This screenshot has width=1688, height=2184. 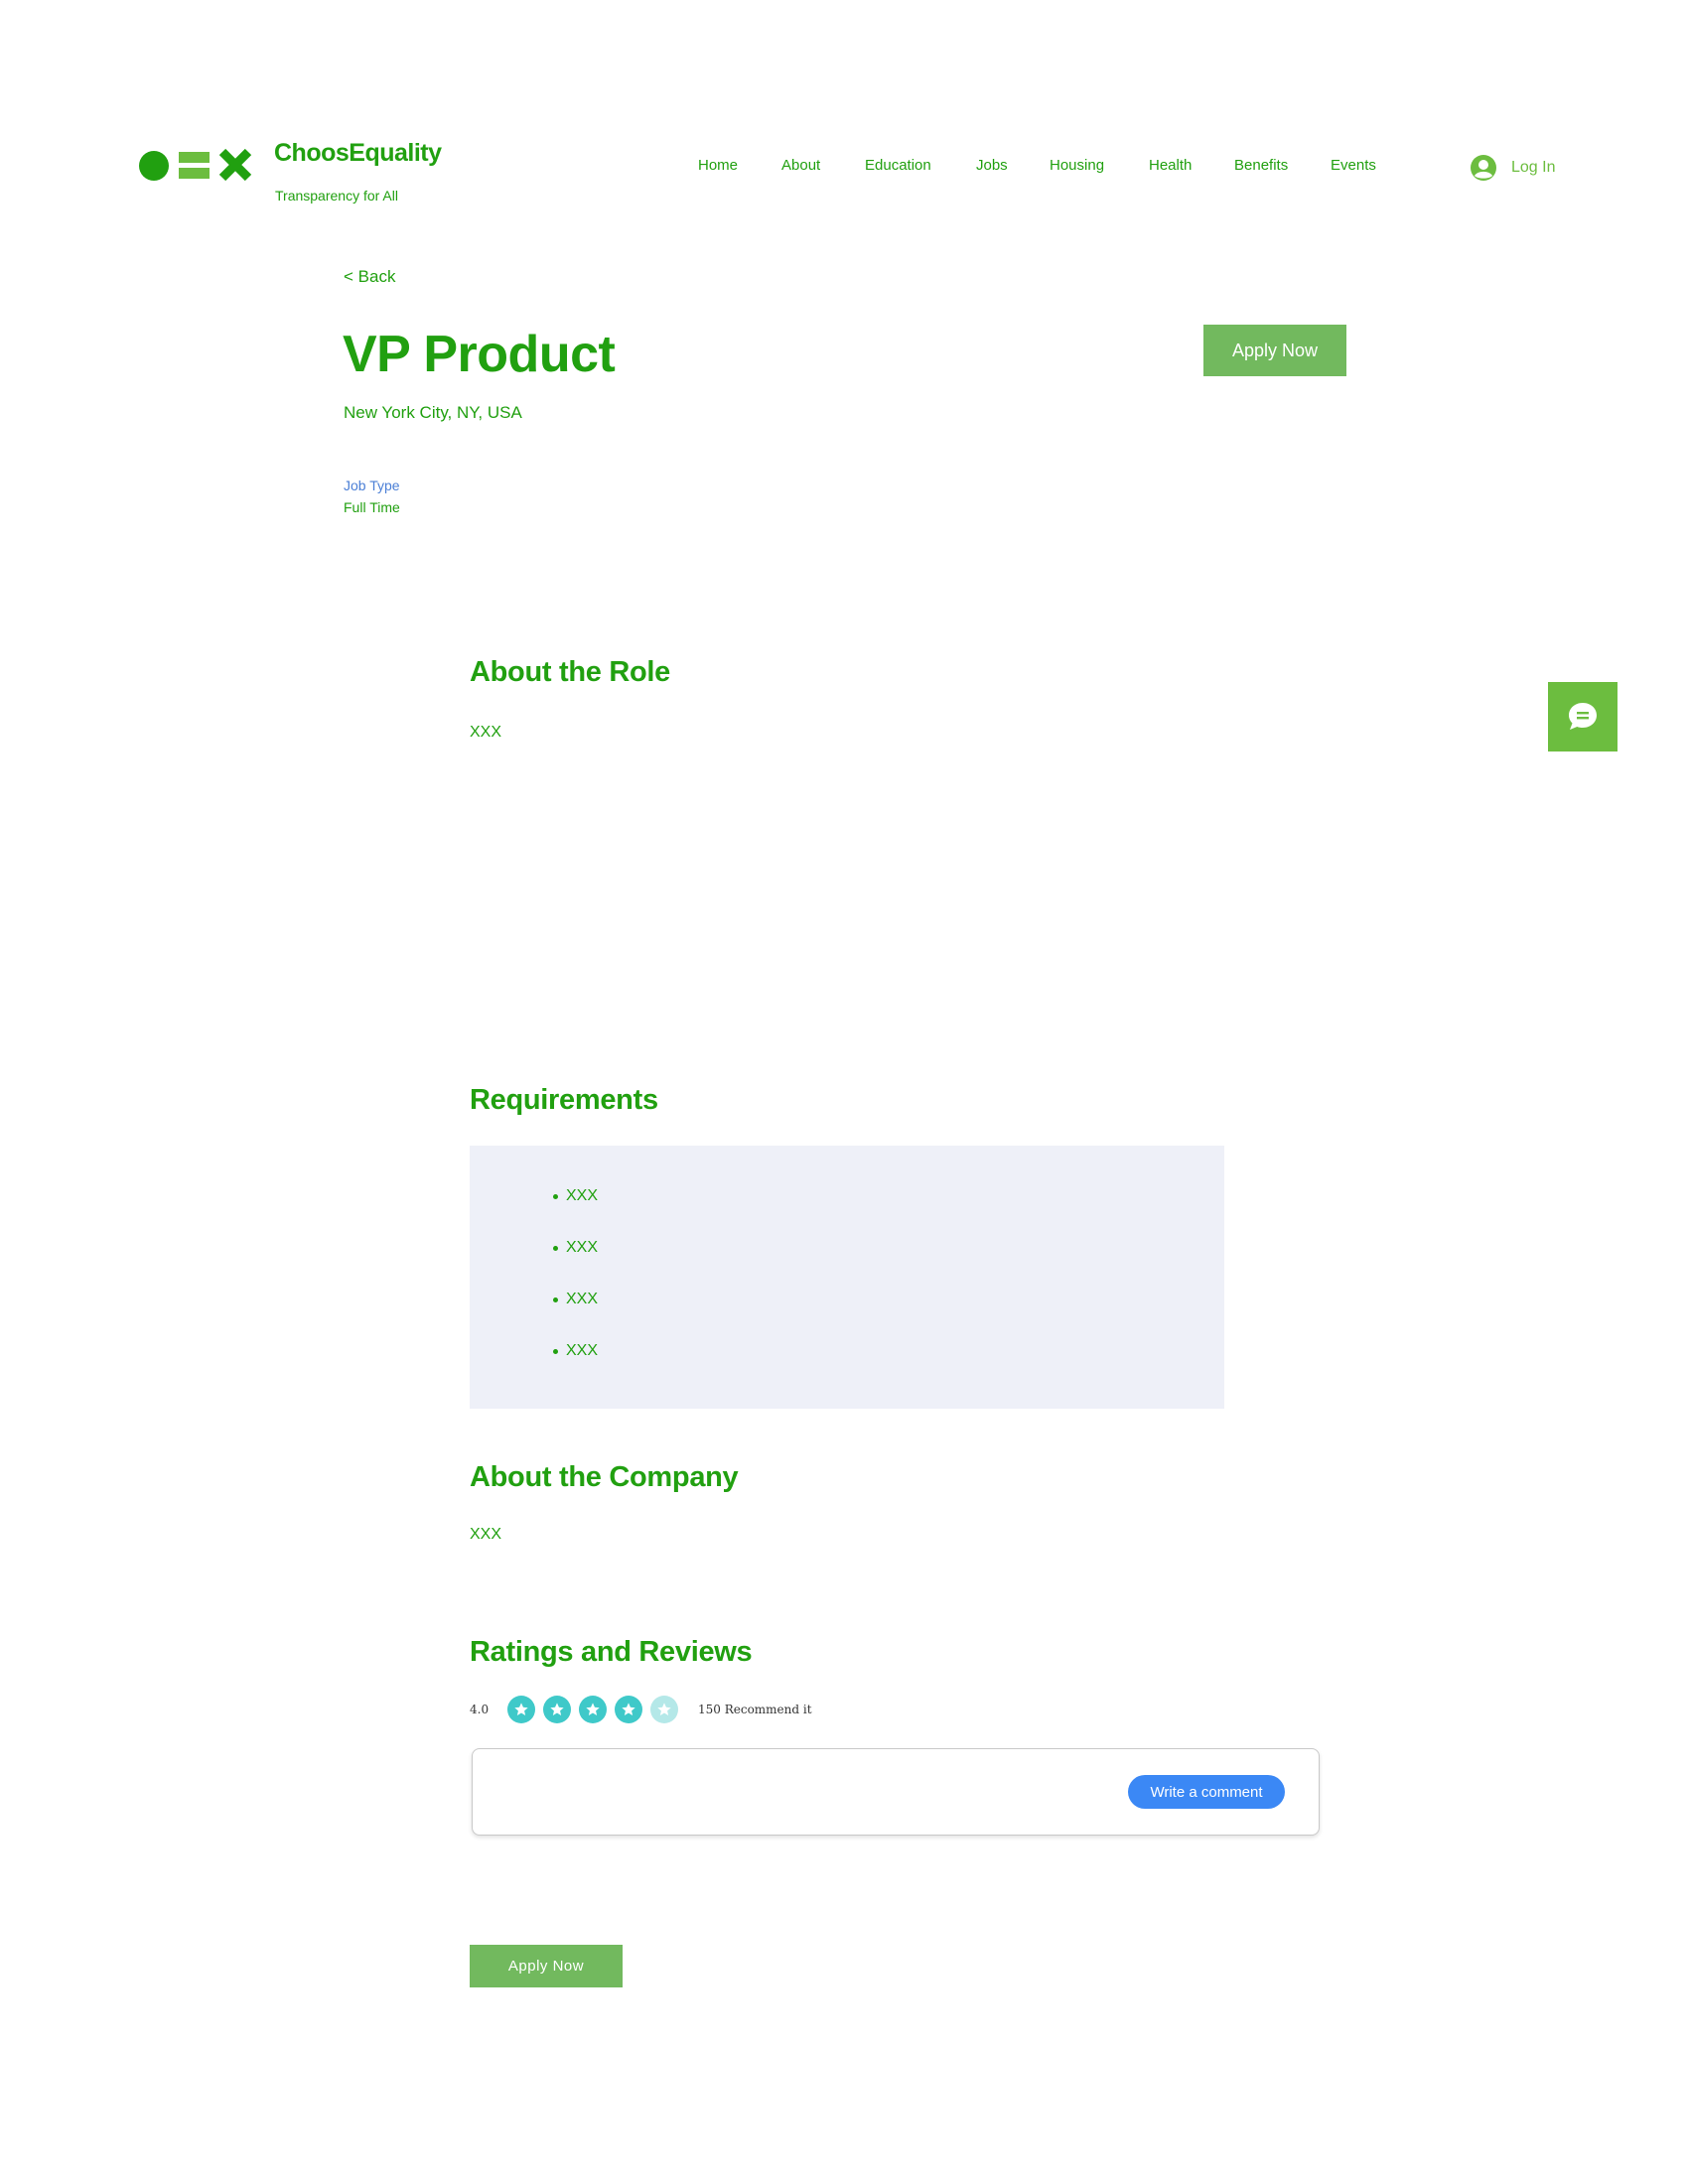 I want to click on chat-button, so click(x=1583, y=716).